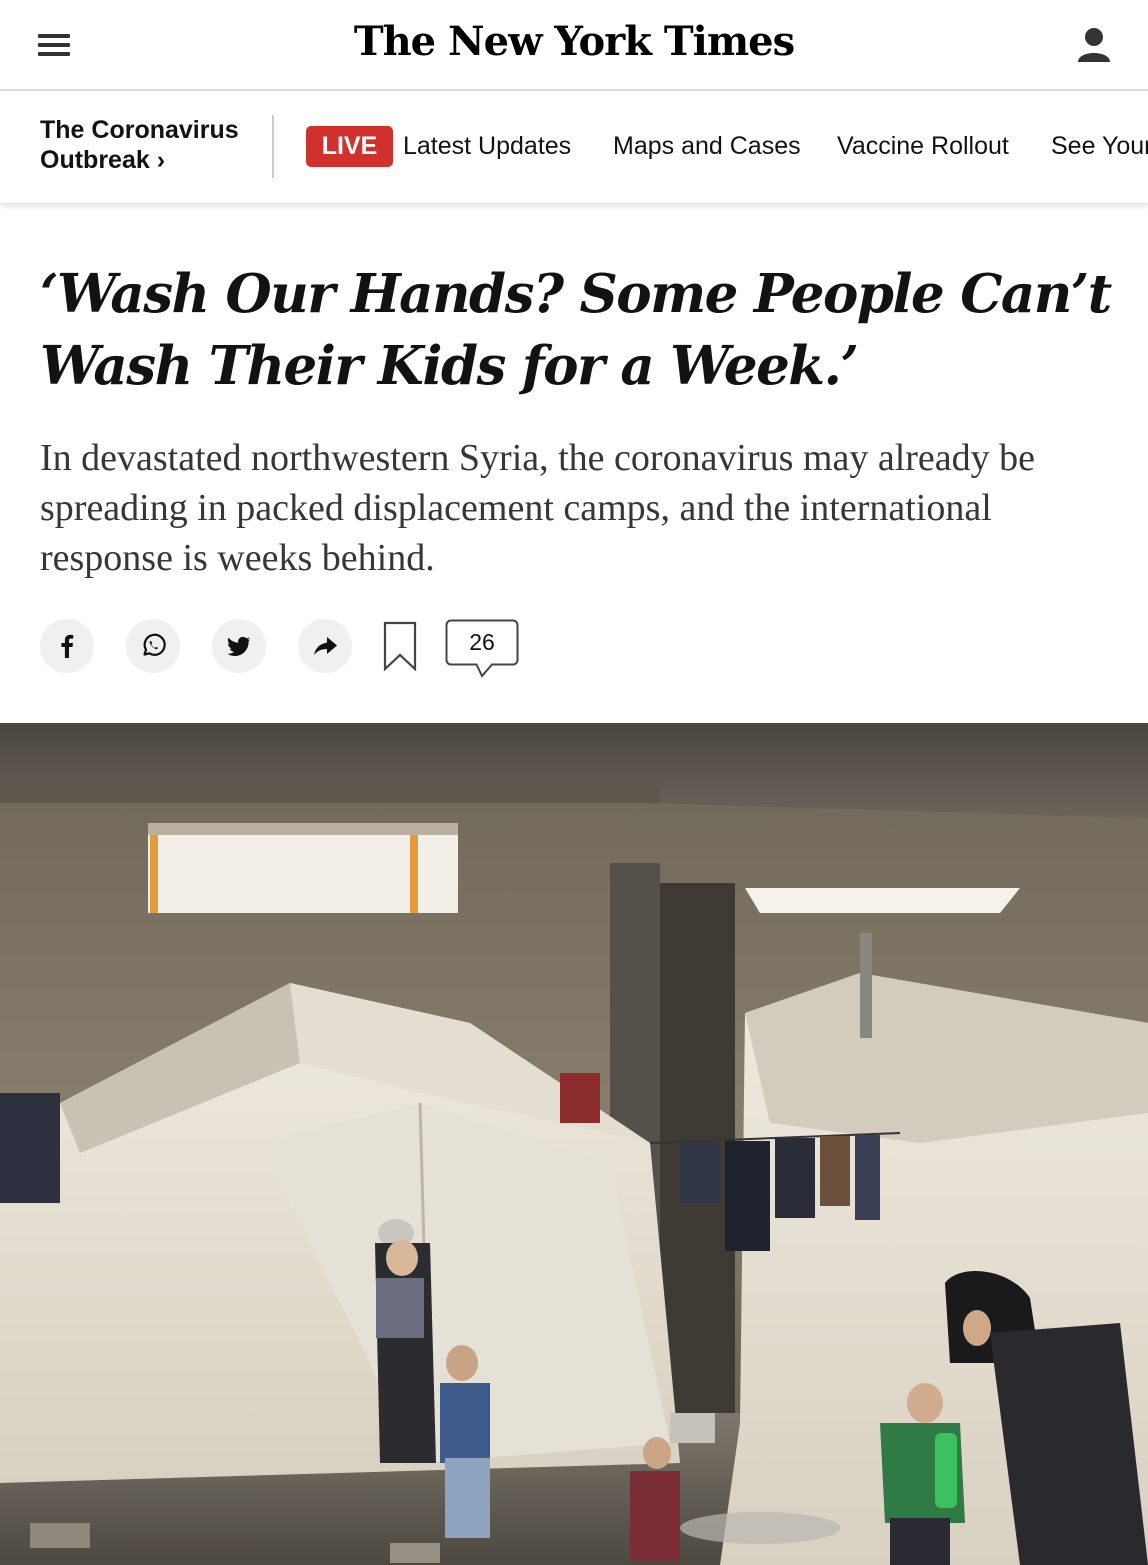  What do you see at coordinates (139, 130) in the screenshot?
I see `section-title-line1: The Coronavirus` at bounding box center [139, 130].